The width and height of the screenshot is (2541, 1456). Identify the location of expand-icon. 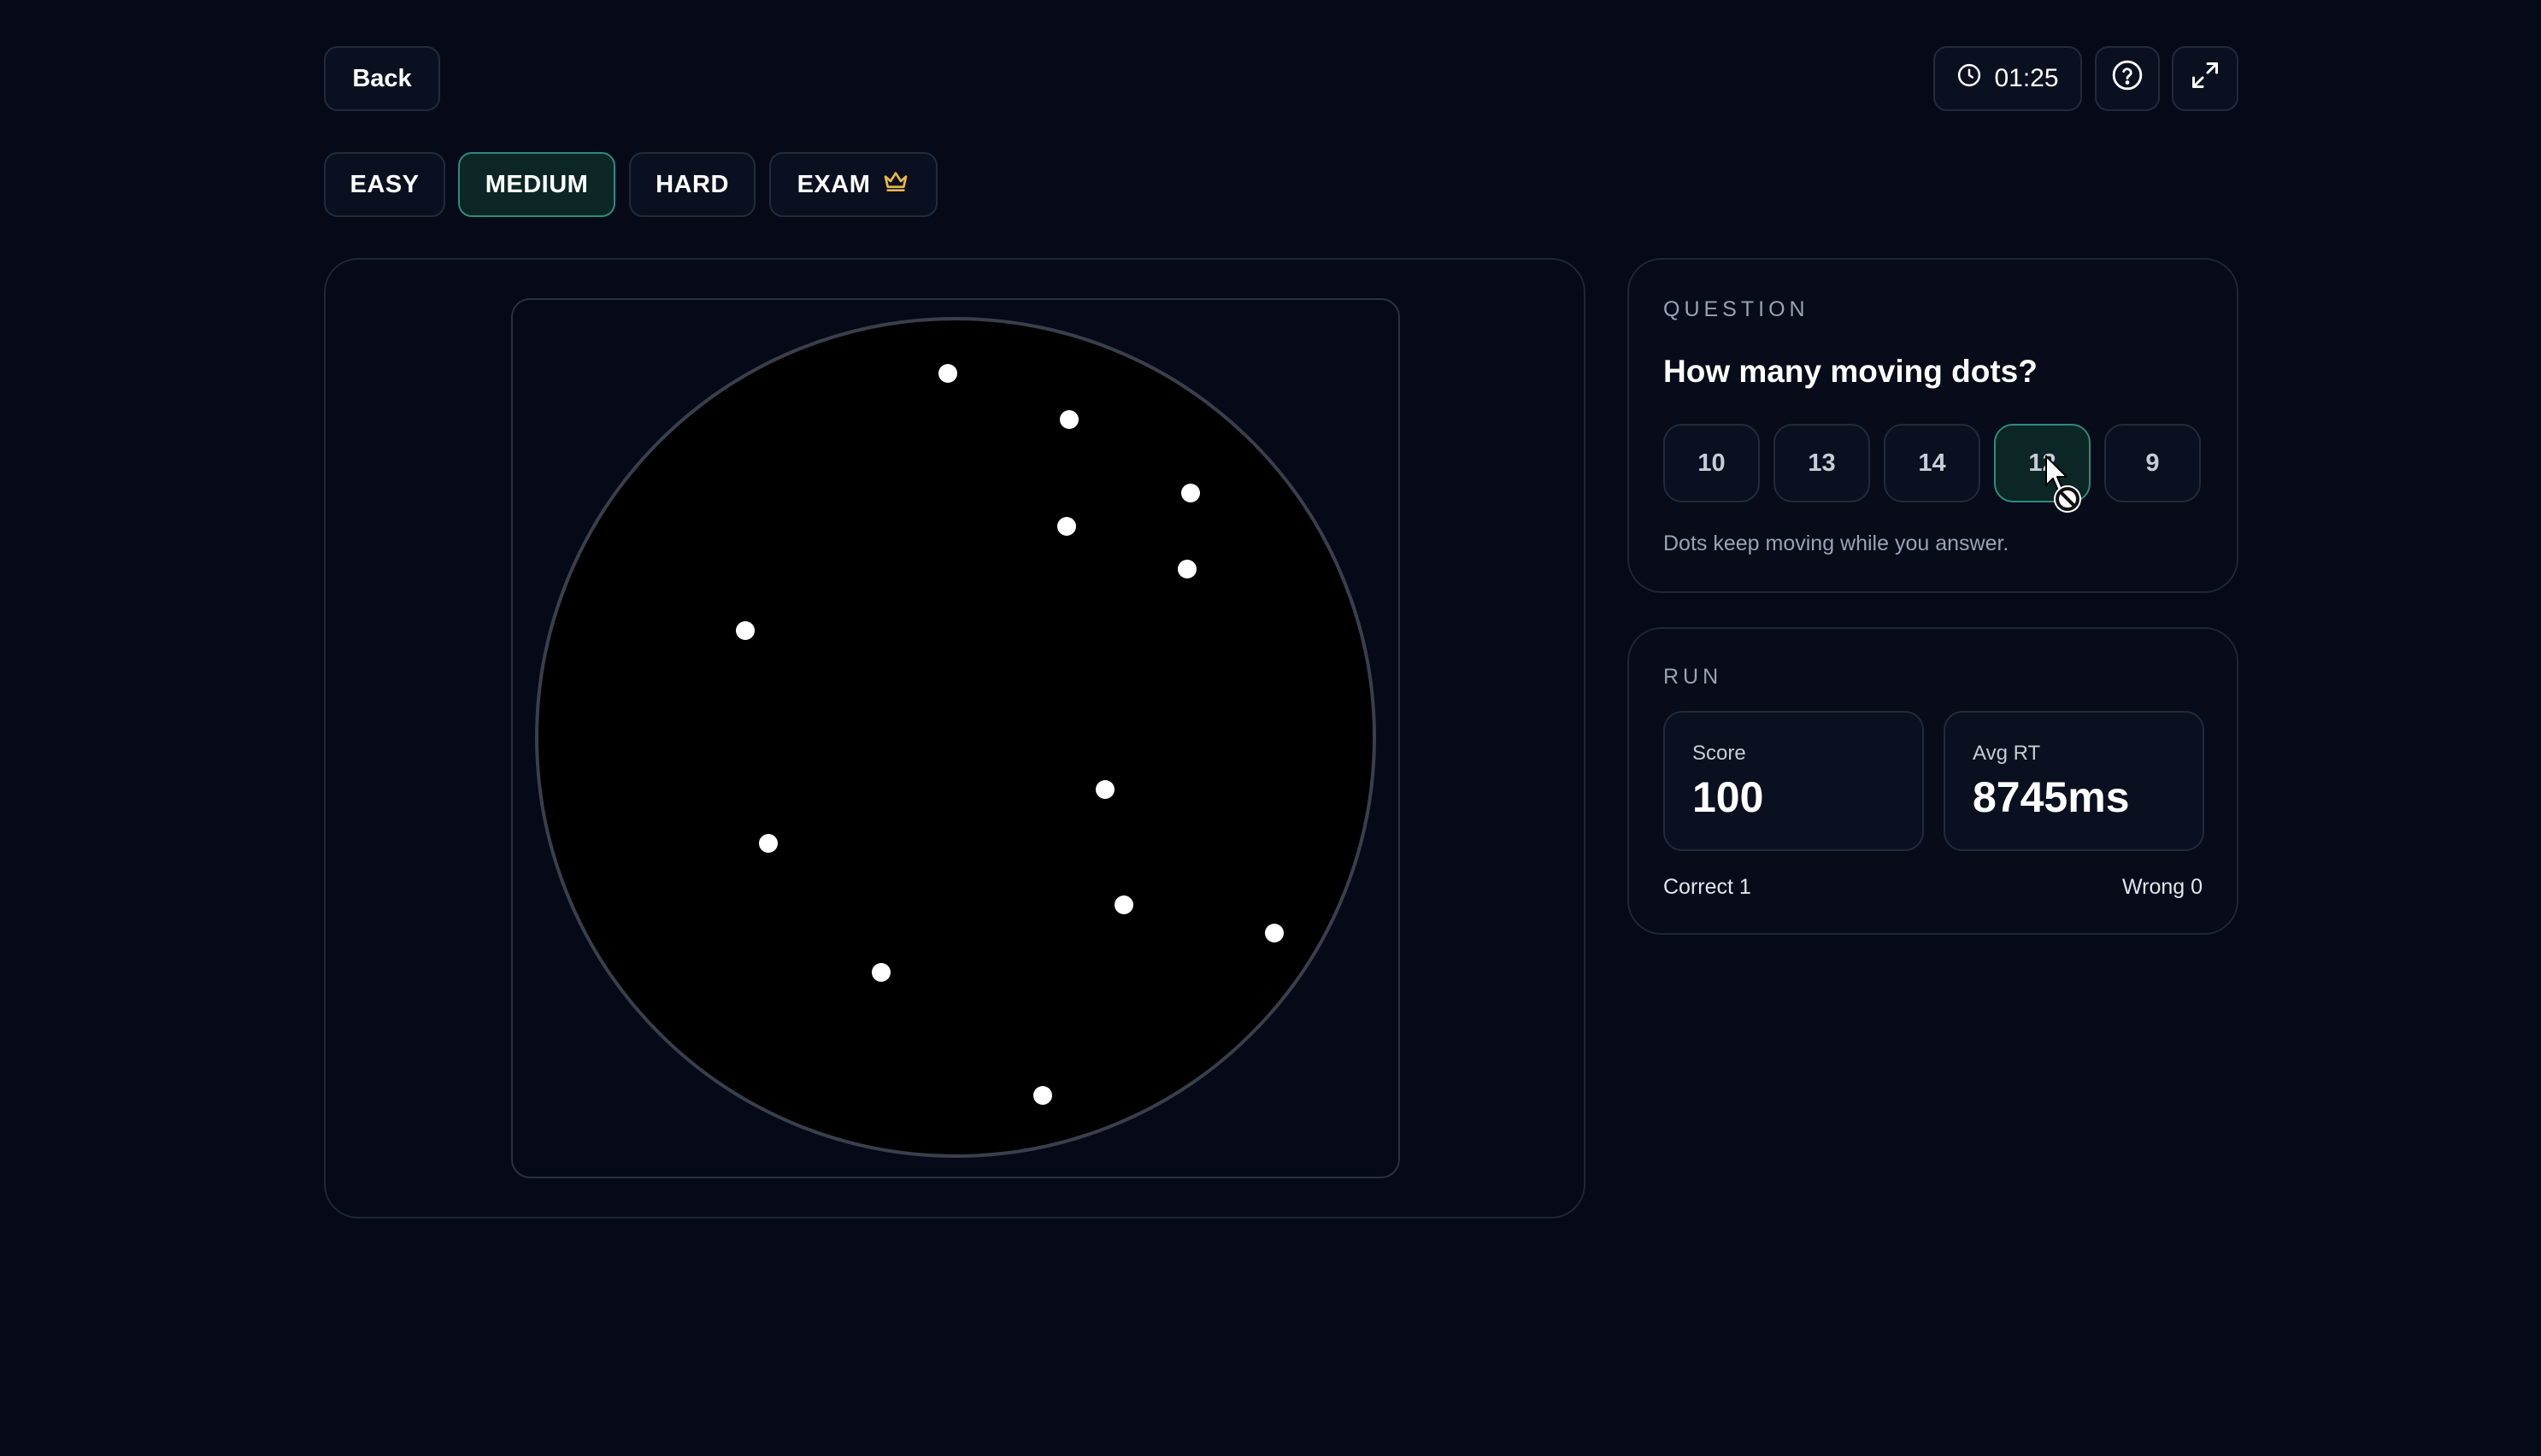
(2205, 78).